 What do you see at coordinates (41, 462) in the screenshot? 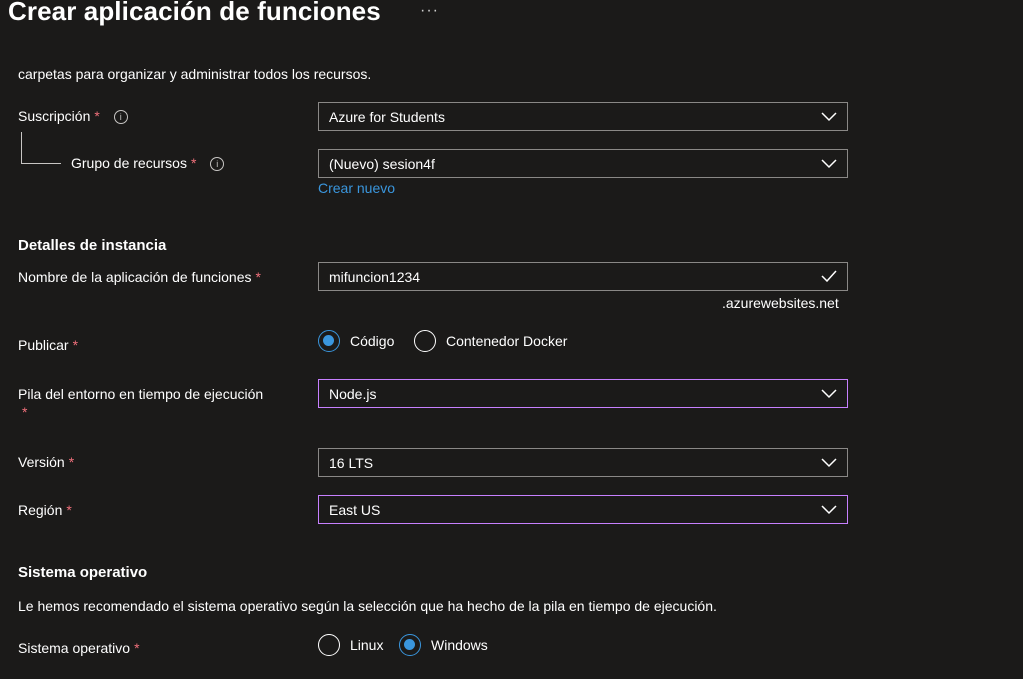
I see `version-label: Versión` at bounding box center [41, 462].